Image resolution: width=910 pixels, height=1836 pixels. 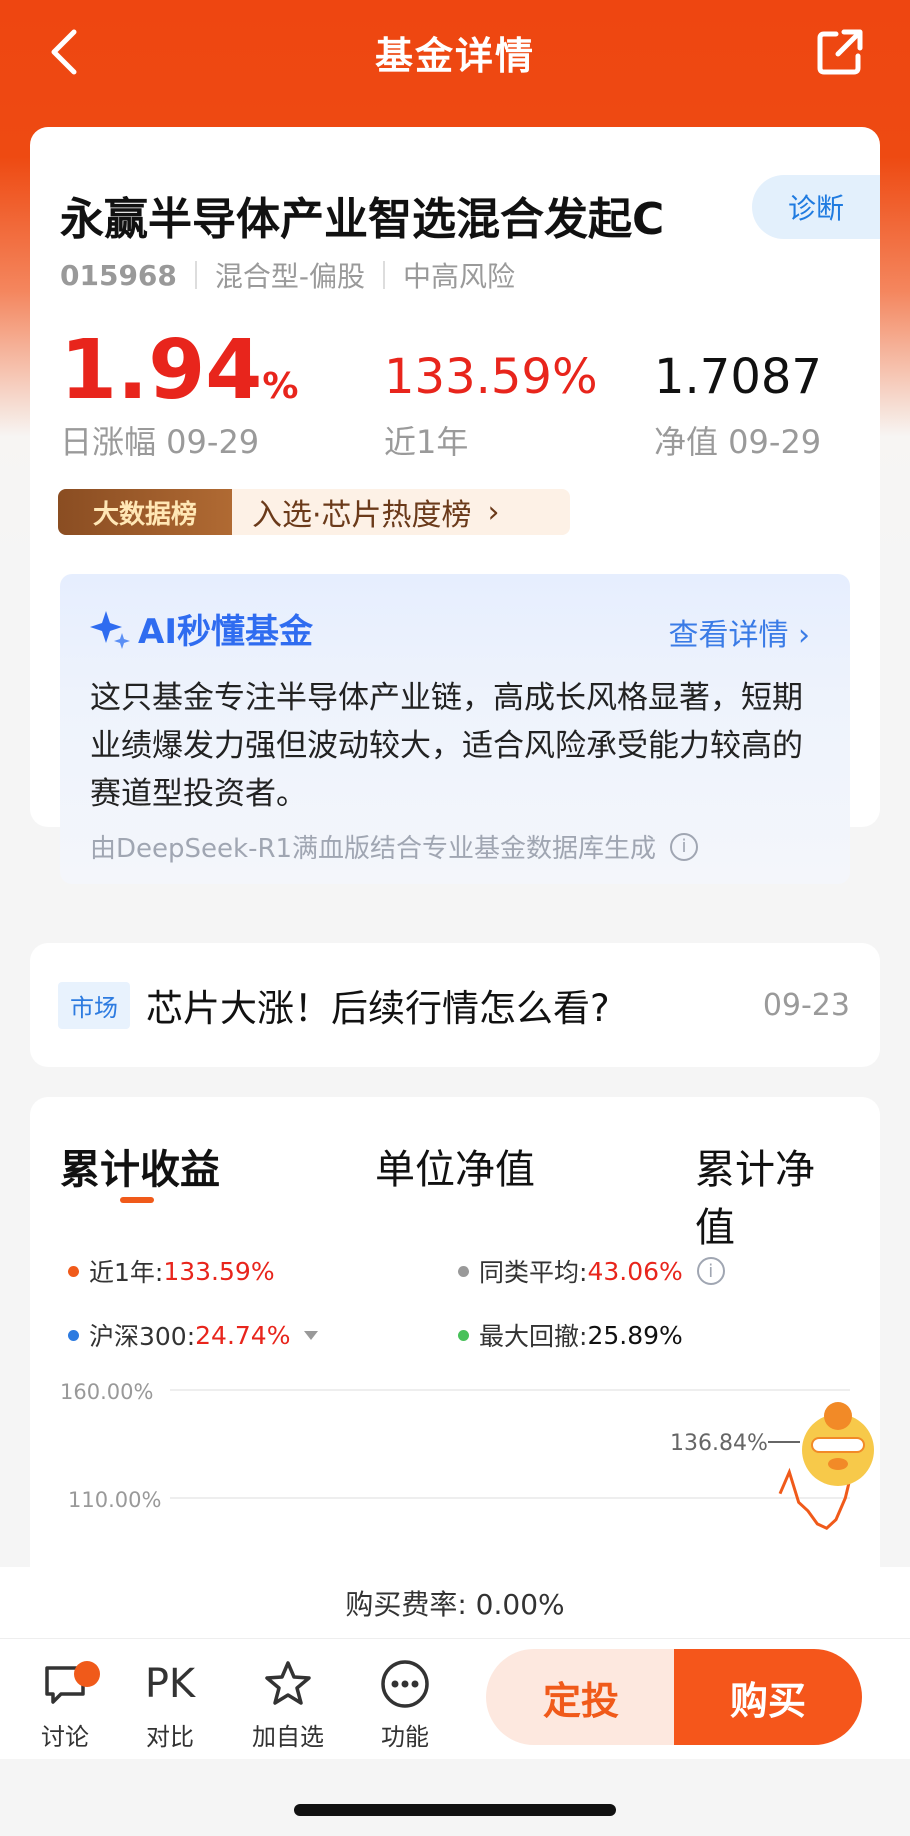 I want to click on dropdown-triangle-icon, so click(x=311, y=1335).